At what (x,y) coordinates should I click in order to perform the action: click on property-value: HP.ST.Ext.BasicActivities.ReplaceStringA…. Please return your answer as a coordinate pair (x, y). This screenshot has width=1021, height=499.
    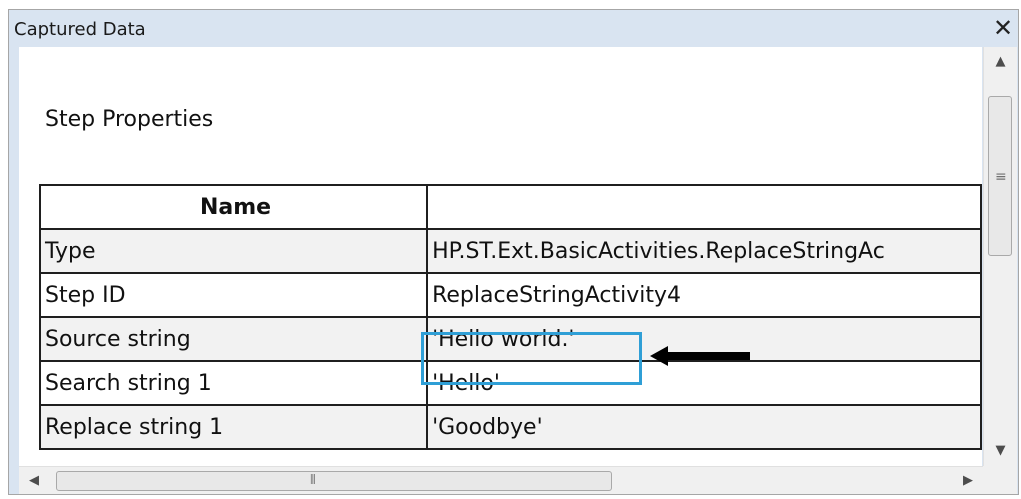
    Looking at the image, I should click on (704, 251).